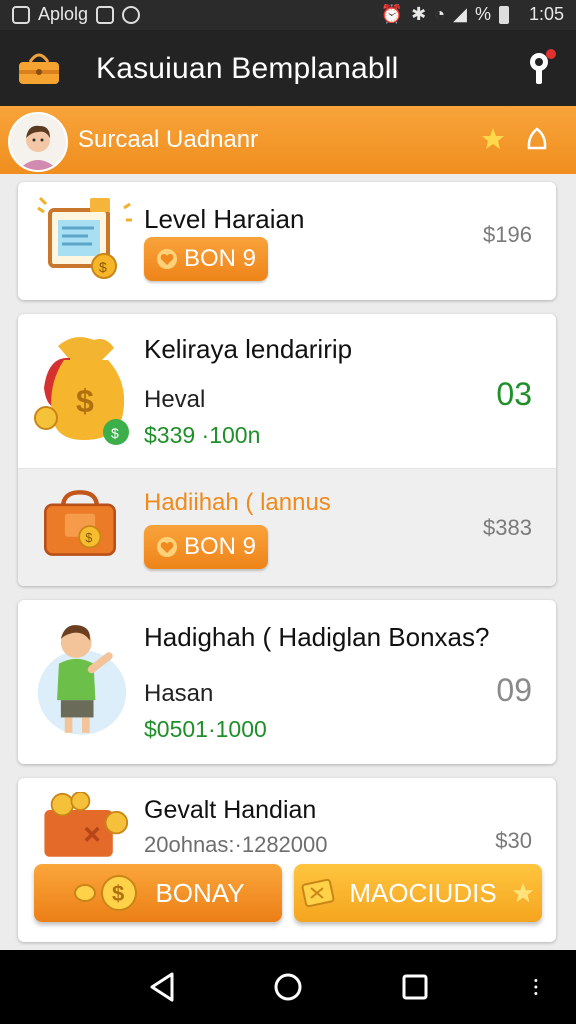 The image size is (576, 1024). What do you see at coordinates (507, 527) in the screenshot?
I see `card-amount: $383` at bounding box center [507, 527].